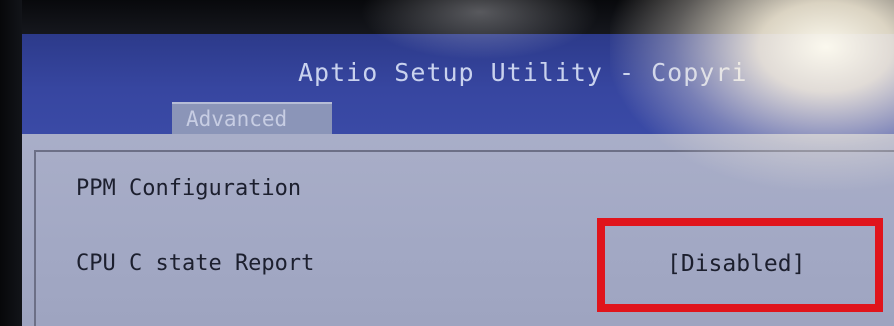  I want to click on tab-advanced-label: Advanced, so click(237, 119).